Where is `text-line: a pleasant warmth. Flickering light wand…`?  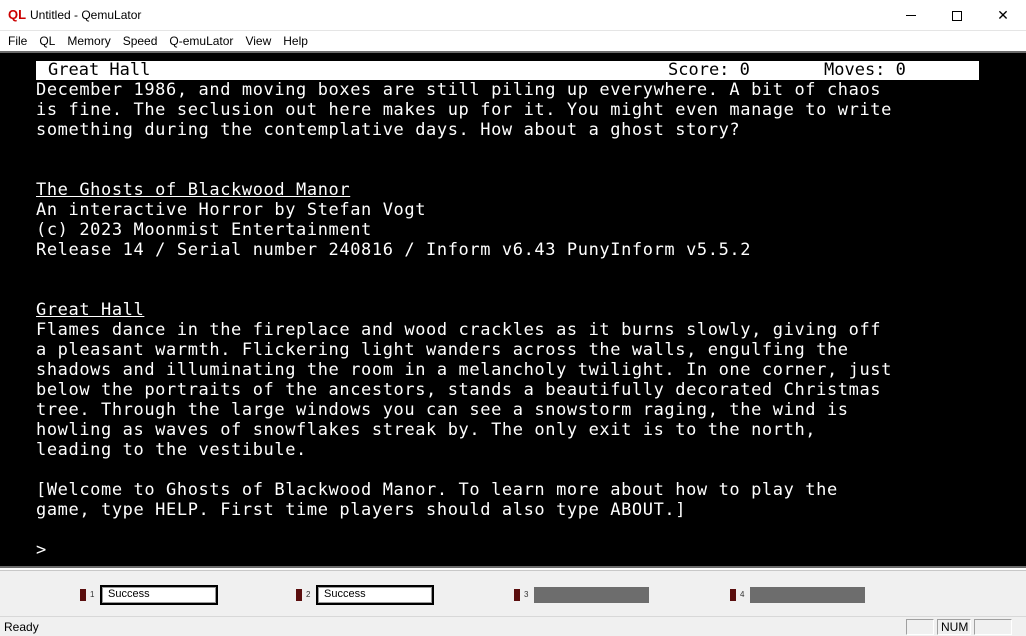
text-line: a pleasant warmth. Flickering light wand… is located at coordinates (442, 350).